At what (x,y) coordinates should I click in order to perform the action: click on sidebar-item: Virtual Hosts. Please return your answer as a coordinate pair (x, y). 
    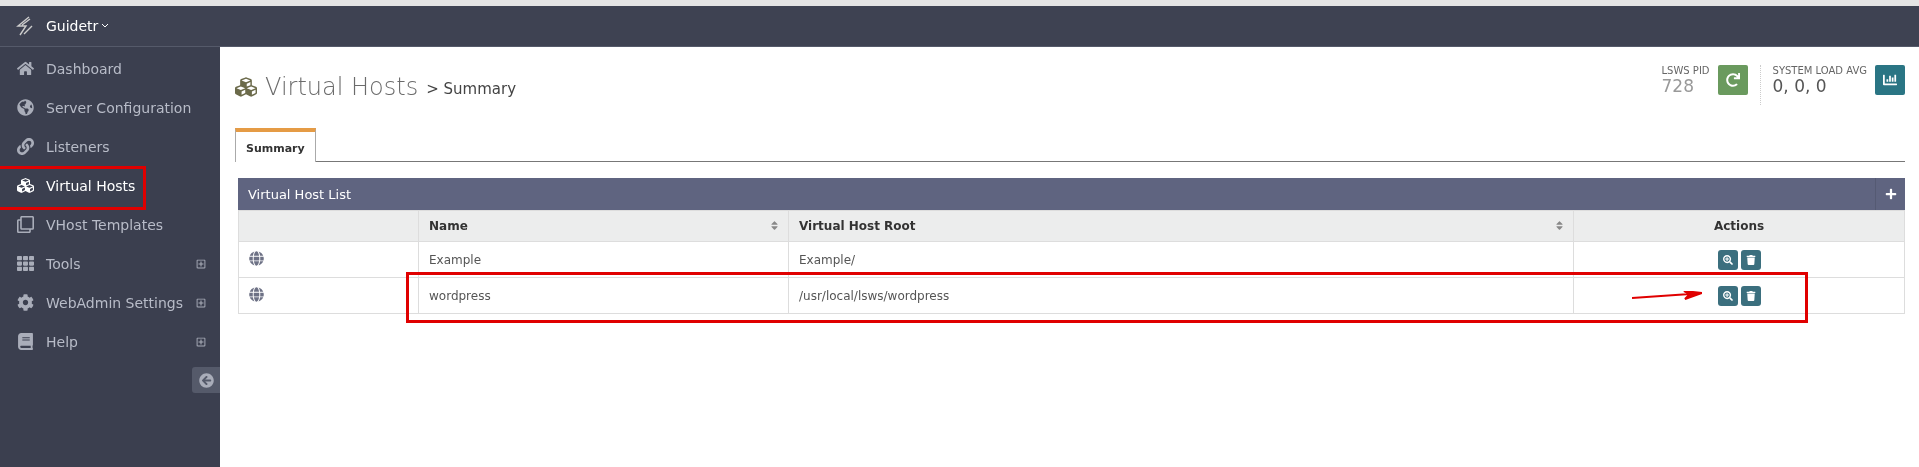
    Looking at the image, I should click on (110, 185).